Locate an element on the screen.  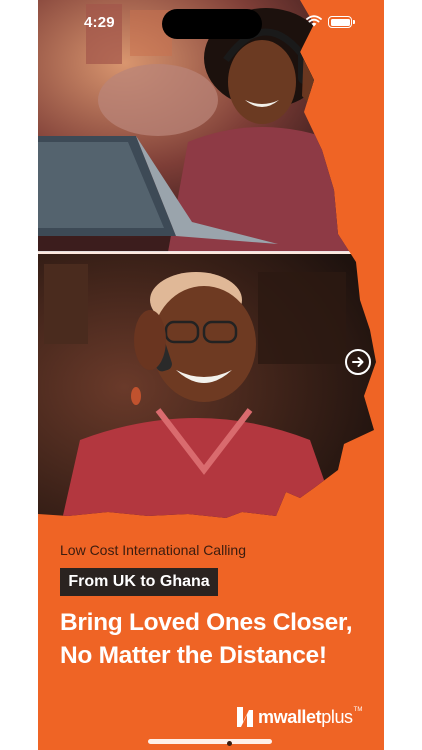
next-button is located at coordinates (358, 362).